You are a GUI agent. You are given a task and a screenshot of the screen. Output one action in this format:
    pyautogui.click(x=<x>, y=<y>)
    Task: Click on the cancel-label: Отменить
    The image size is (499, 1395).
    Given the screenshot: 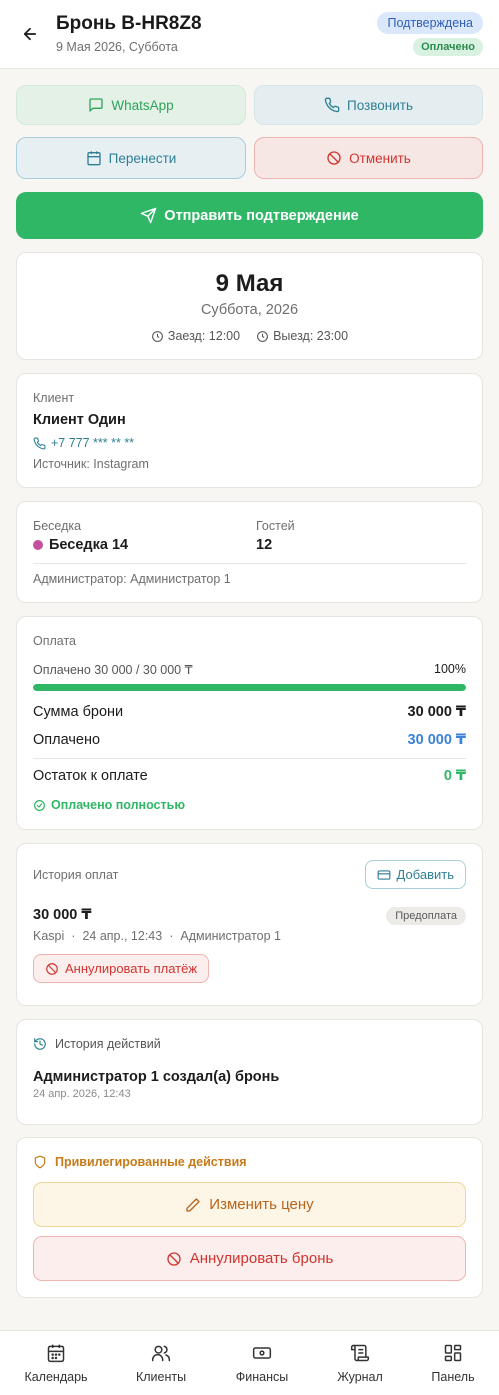 What is the action you would take?
    pyautogui.click(x=380, y=158)
    